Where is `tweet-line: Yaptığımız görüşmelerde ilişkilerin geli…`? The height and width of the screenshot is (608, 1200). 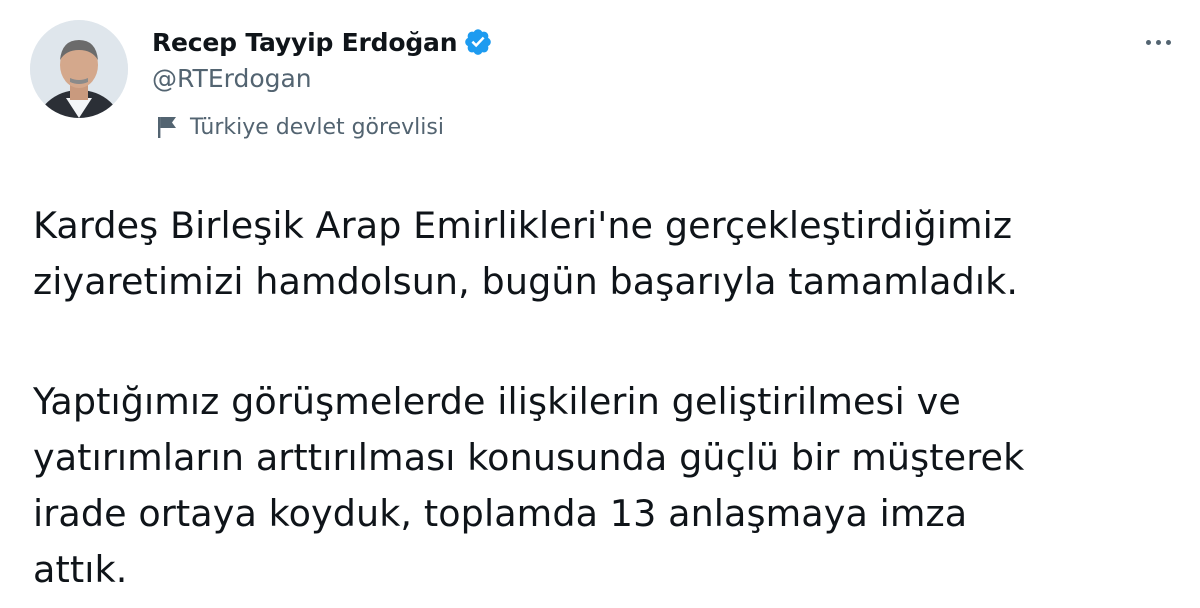 tweet-line: Yaptığımız görüşmelerde ilişkilerin geli… is located at coordinates (497, 401).